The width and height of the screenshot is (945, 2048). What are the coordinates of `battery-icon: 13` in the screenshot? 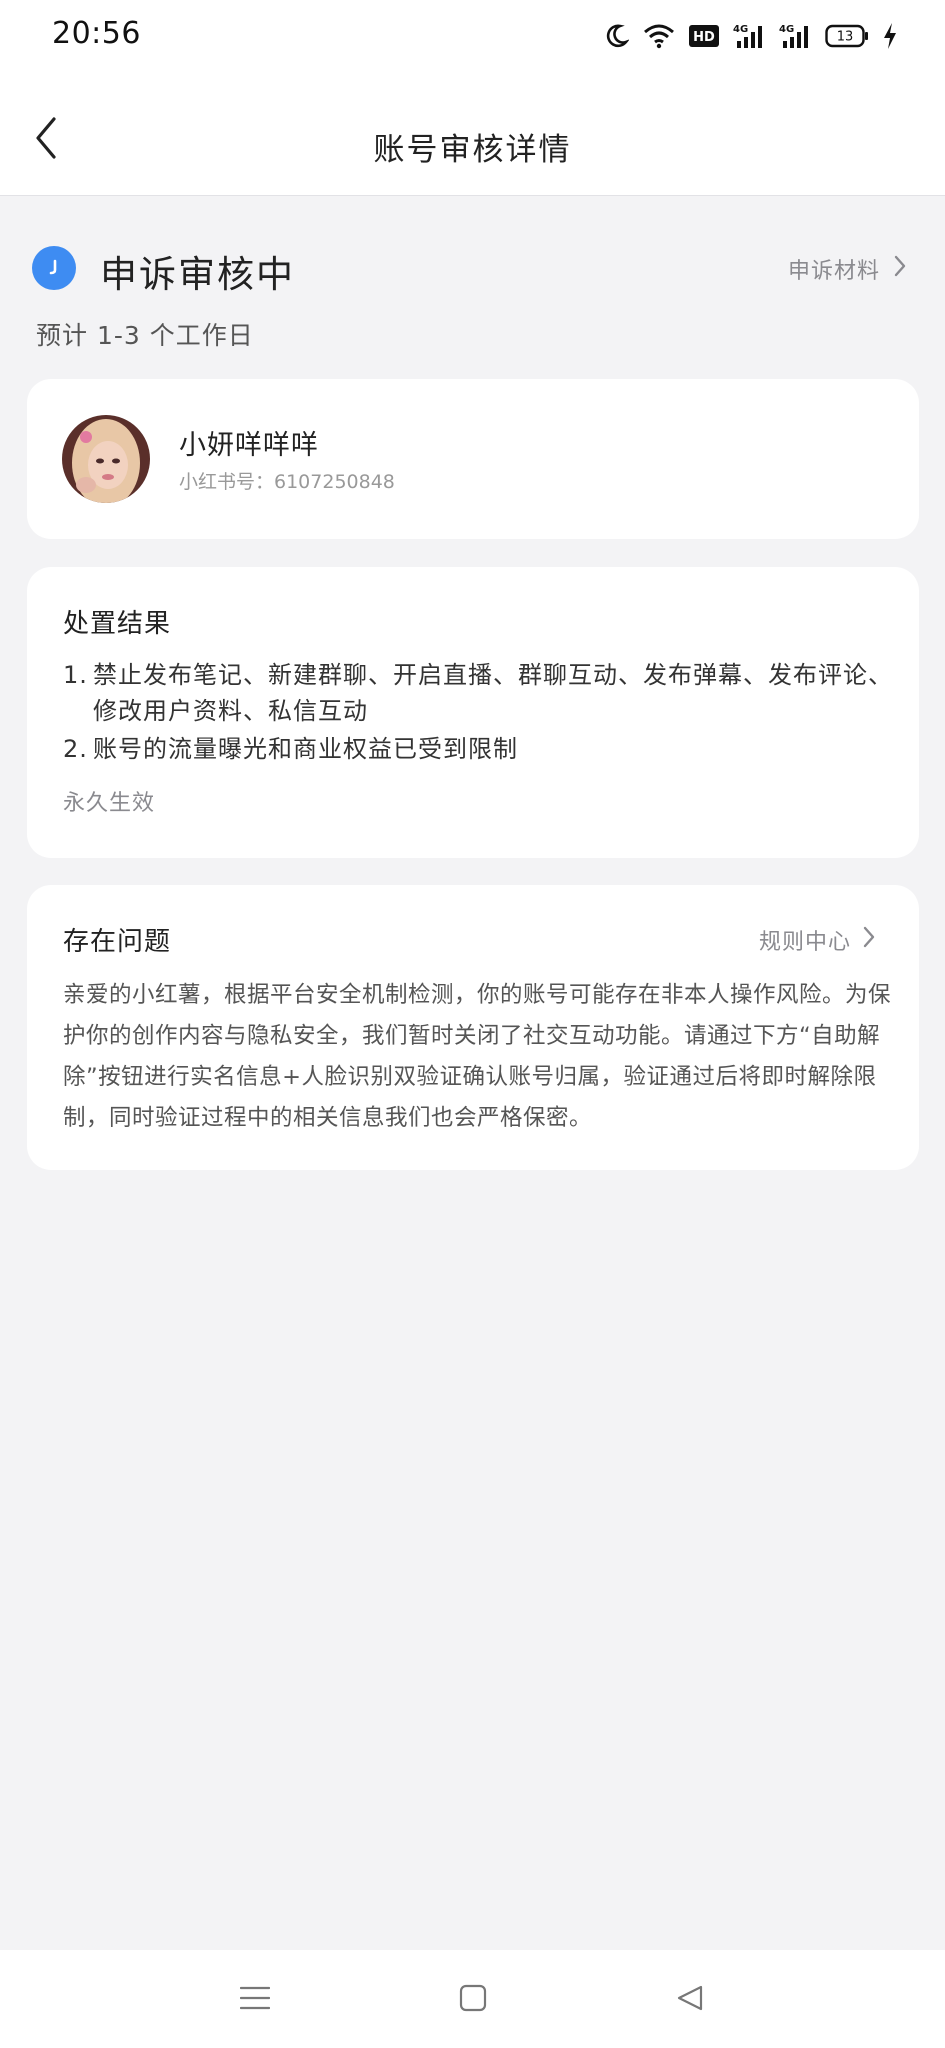 It's located at (847, 36).